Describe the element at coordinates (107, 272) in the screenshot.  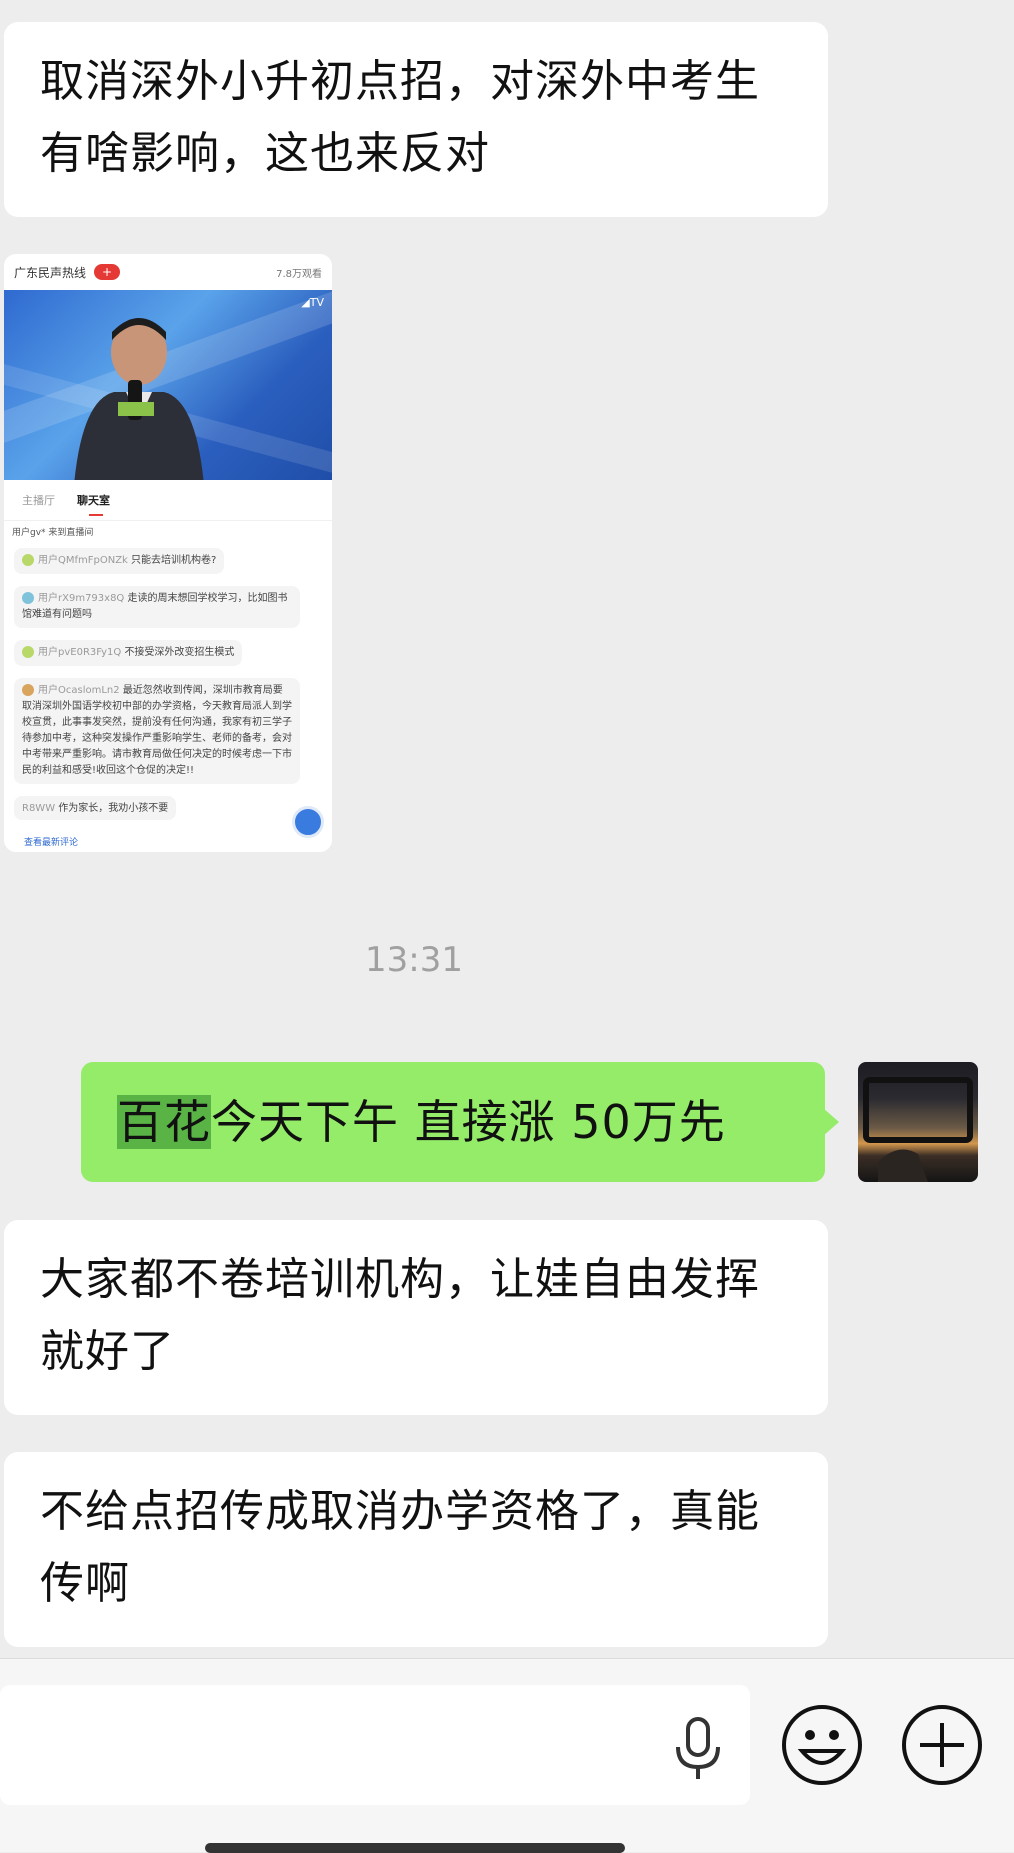
I see `live-badge-icon: +` at that location.